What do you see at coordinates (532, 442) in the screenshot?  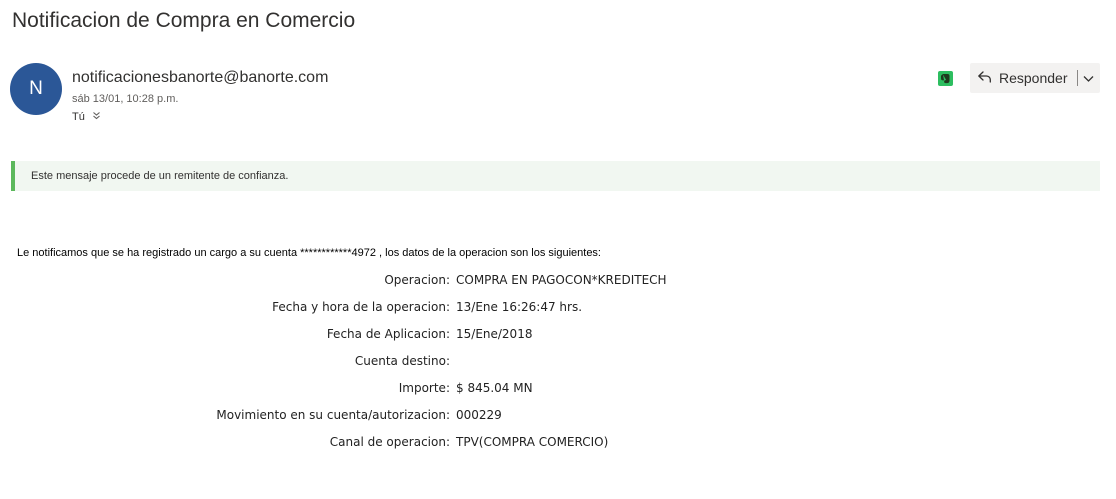 I see `detail-value: TPV(COMPRA COMERCIO)` at bounding box center [532, 442].